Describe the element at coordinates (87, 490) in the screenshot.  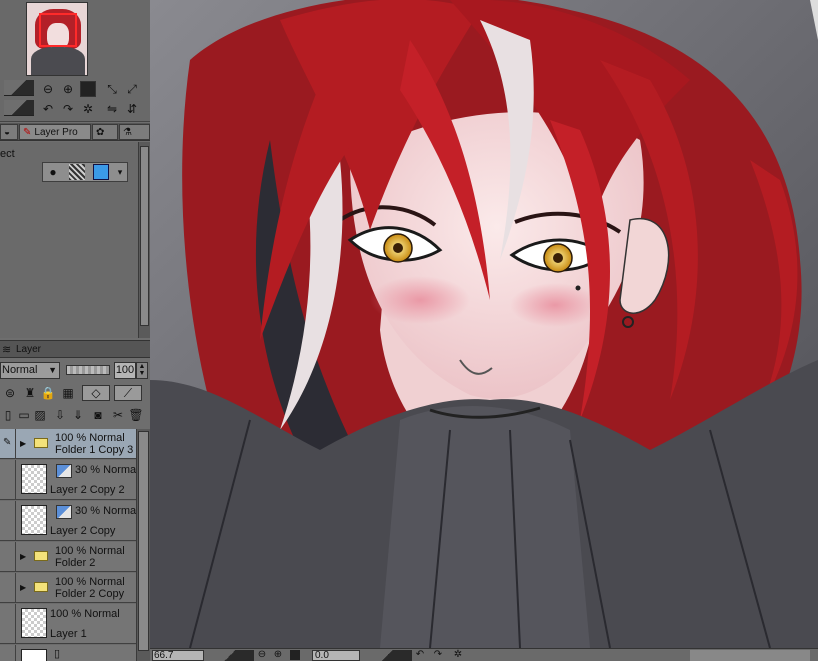
I see `layer-name: Layer 2 Copy 2` at that location.